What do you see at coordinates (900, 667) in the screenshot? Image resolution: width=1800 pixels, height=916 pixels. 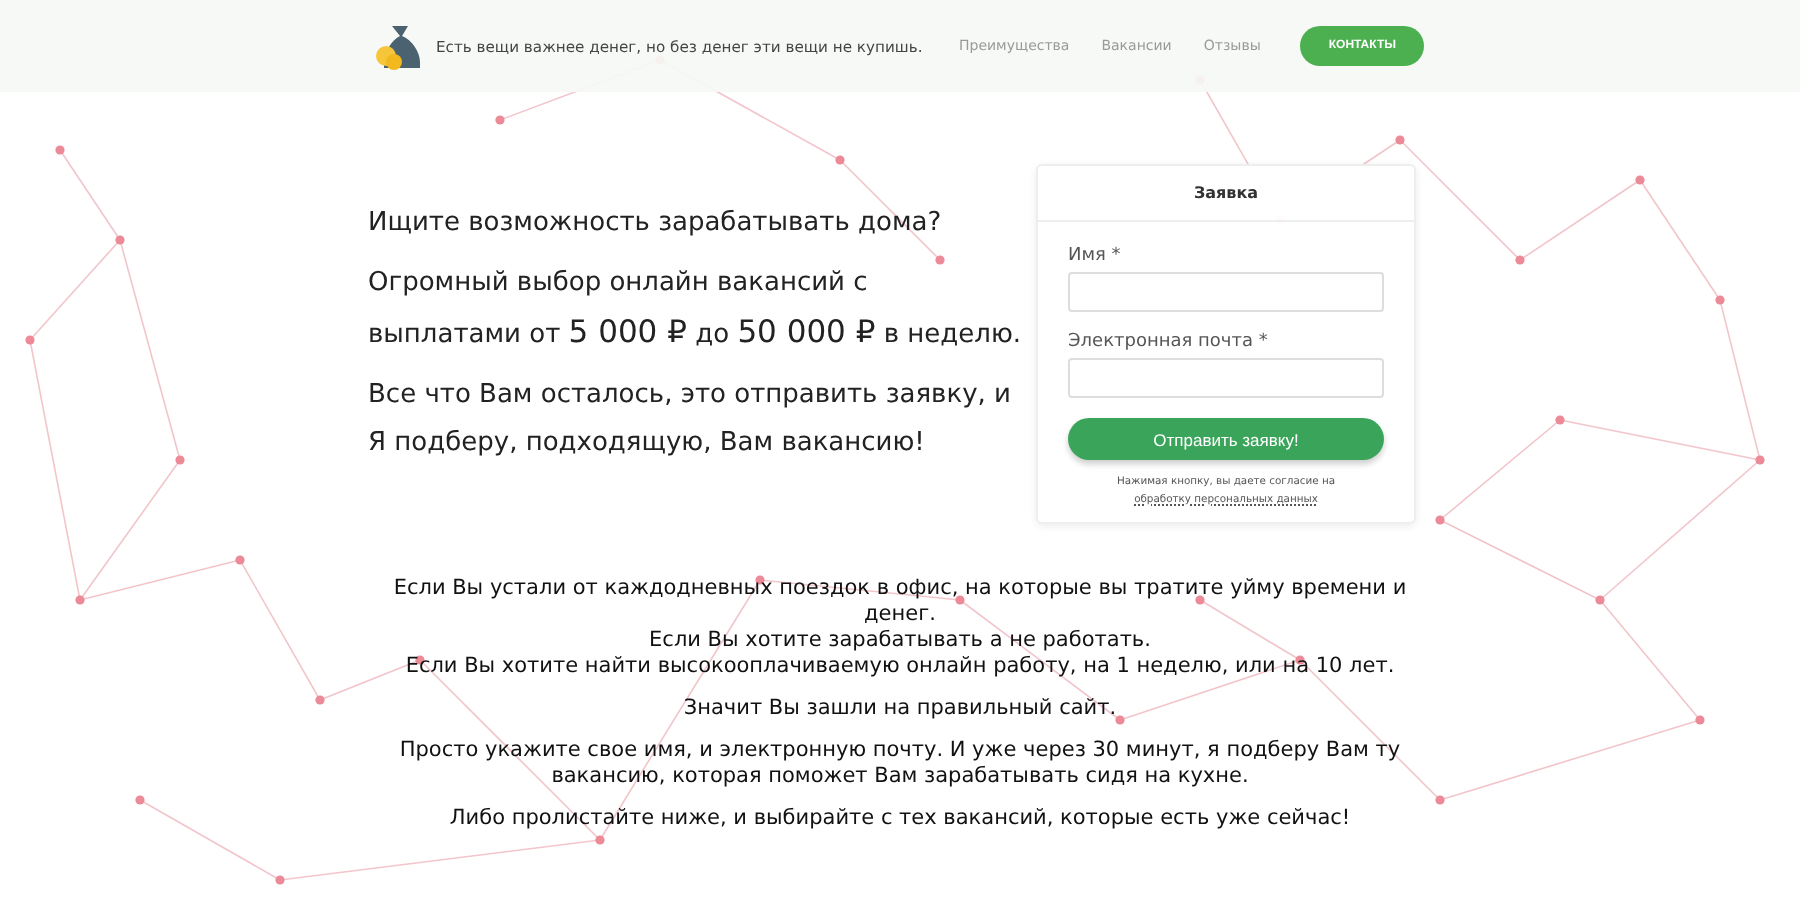 I see `body-text: Если Вы хотите найти высокооплачиваемую онлайн работу, на 1 неделю, или на 10 лет.` at bounding box center [900, 667].